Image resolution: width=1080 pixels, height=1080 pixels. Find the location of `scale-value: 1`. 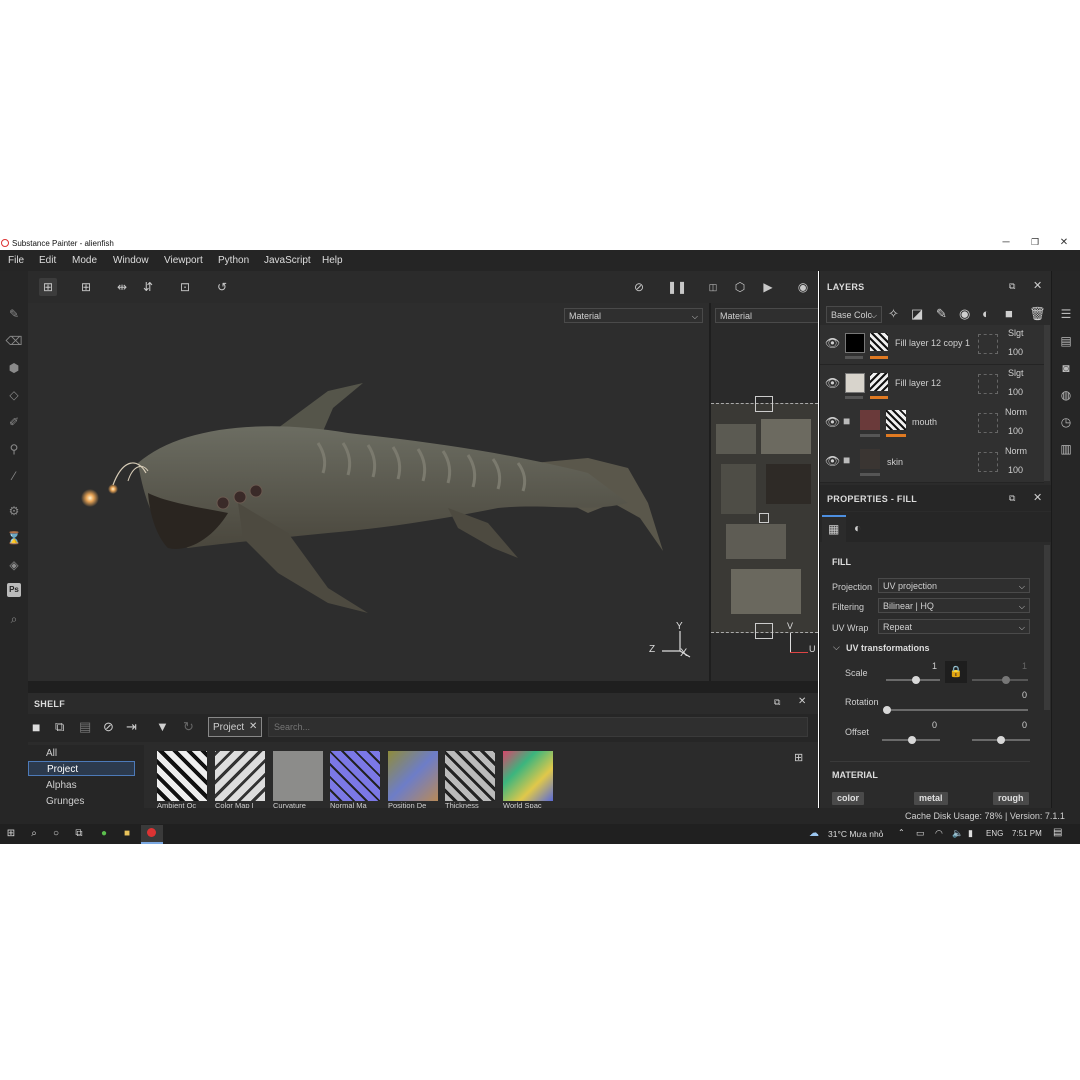

scale-value: 1 is located at coordinates (934, 666).